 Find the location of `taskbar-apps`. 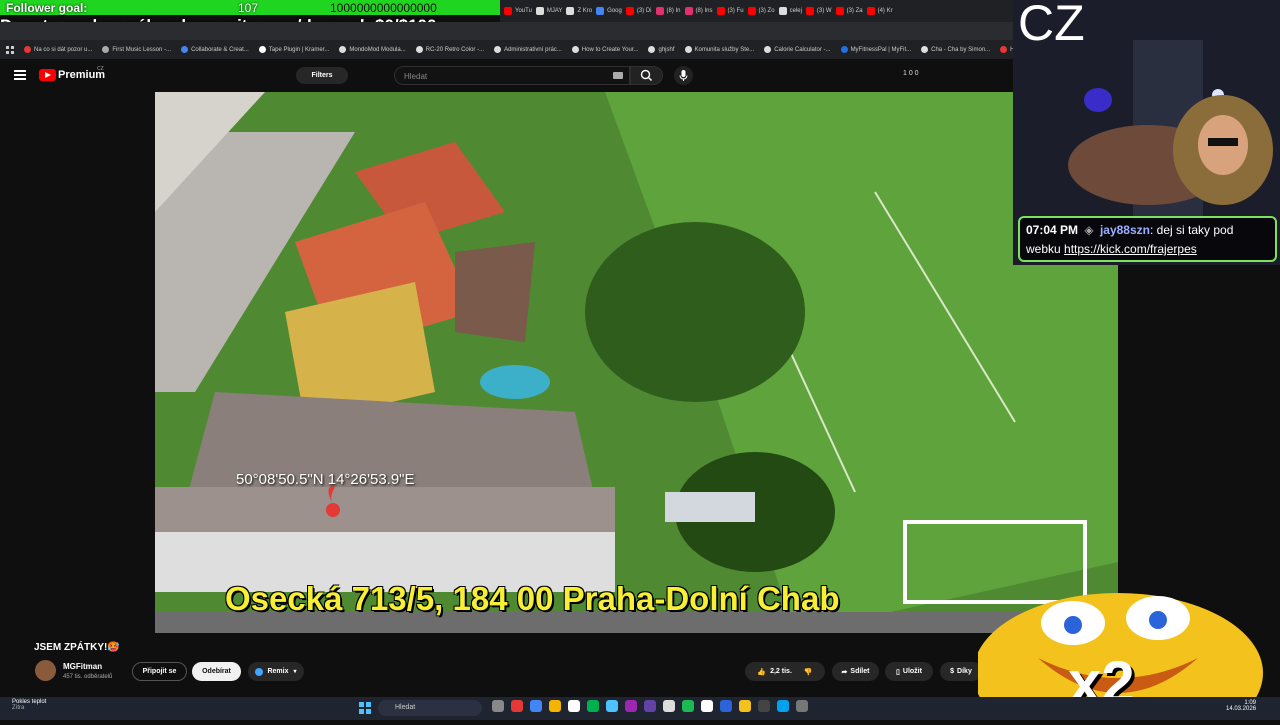

taskbar-apps is located at coordinates (650, 706).